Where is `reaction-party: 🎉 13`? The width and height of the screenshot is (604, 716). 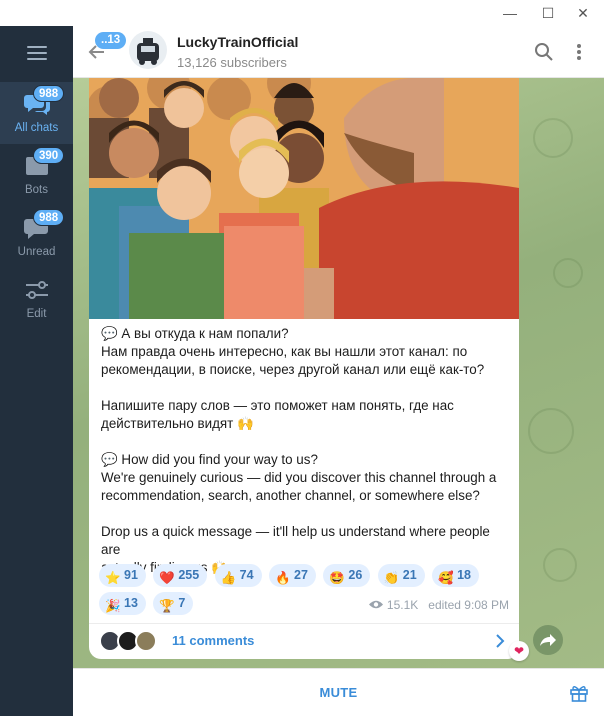 reaction-party: 🎉 13 is located at coordinates (122, 603).